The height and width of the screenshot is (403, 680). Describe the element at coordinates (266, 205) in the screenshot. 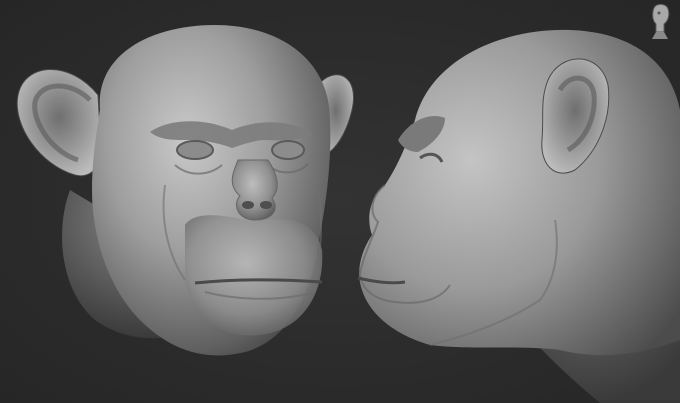

I see `front-right-nostril` at that location.